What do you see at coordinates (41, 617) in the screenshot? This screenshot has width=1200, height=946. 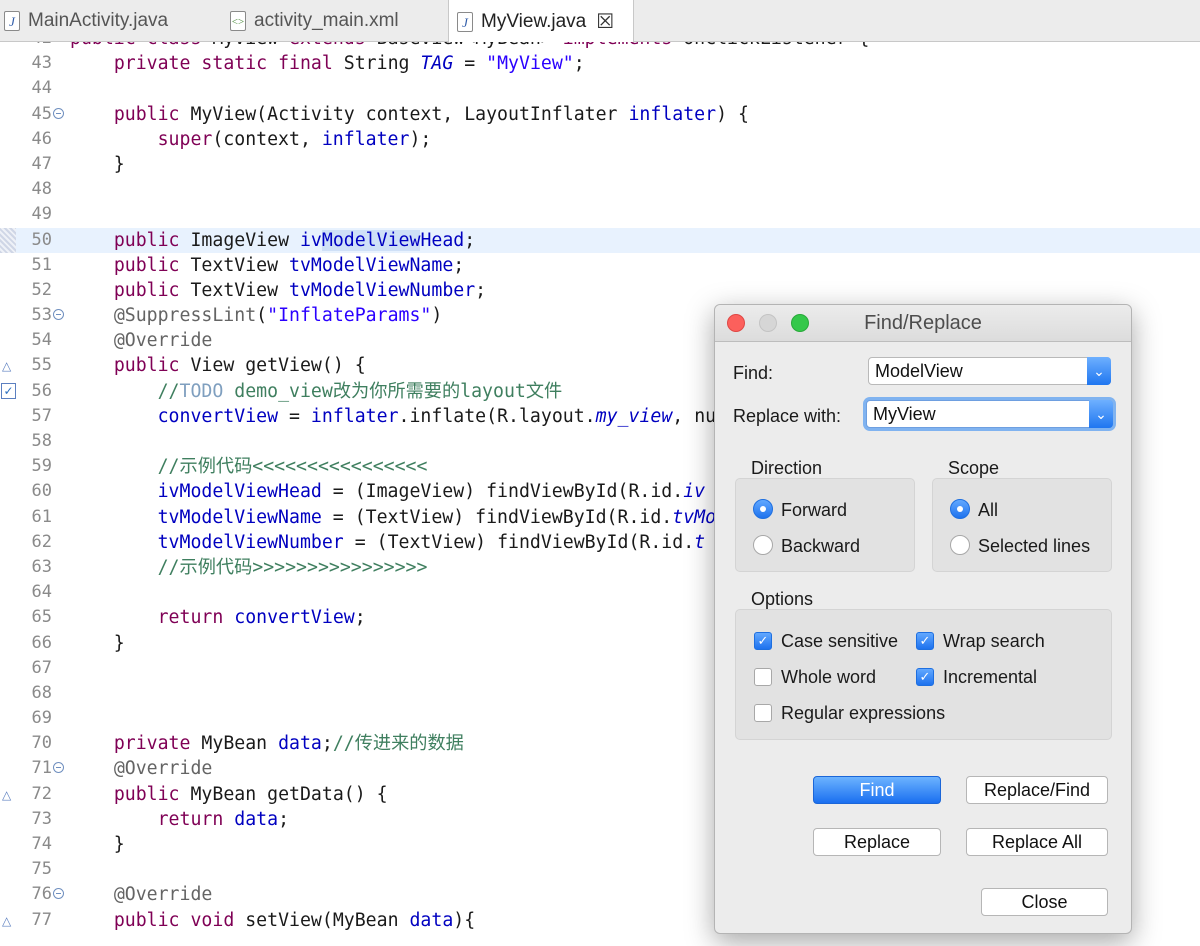 I see `line-number: 65` at bounding box center [41, 617].